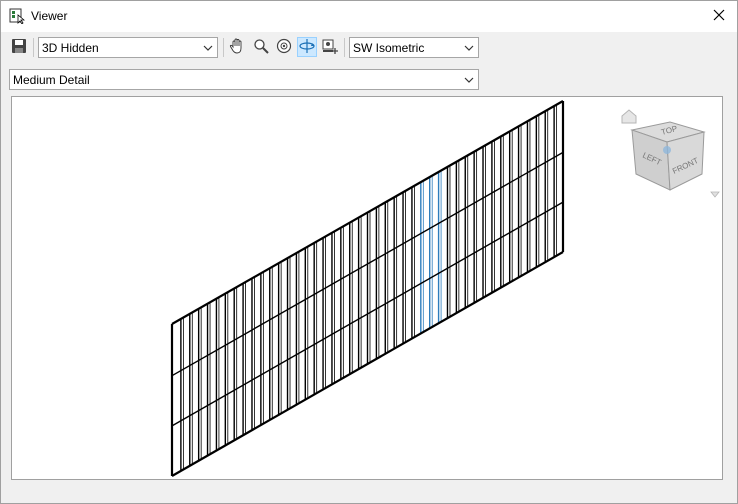 The image size is (738, 504). I want to click on home-icon, so click(629, 116).